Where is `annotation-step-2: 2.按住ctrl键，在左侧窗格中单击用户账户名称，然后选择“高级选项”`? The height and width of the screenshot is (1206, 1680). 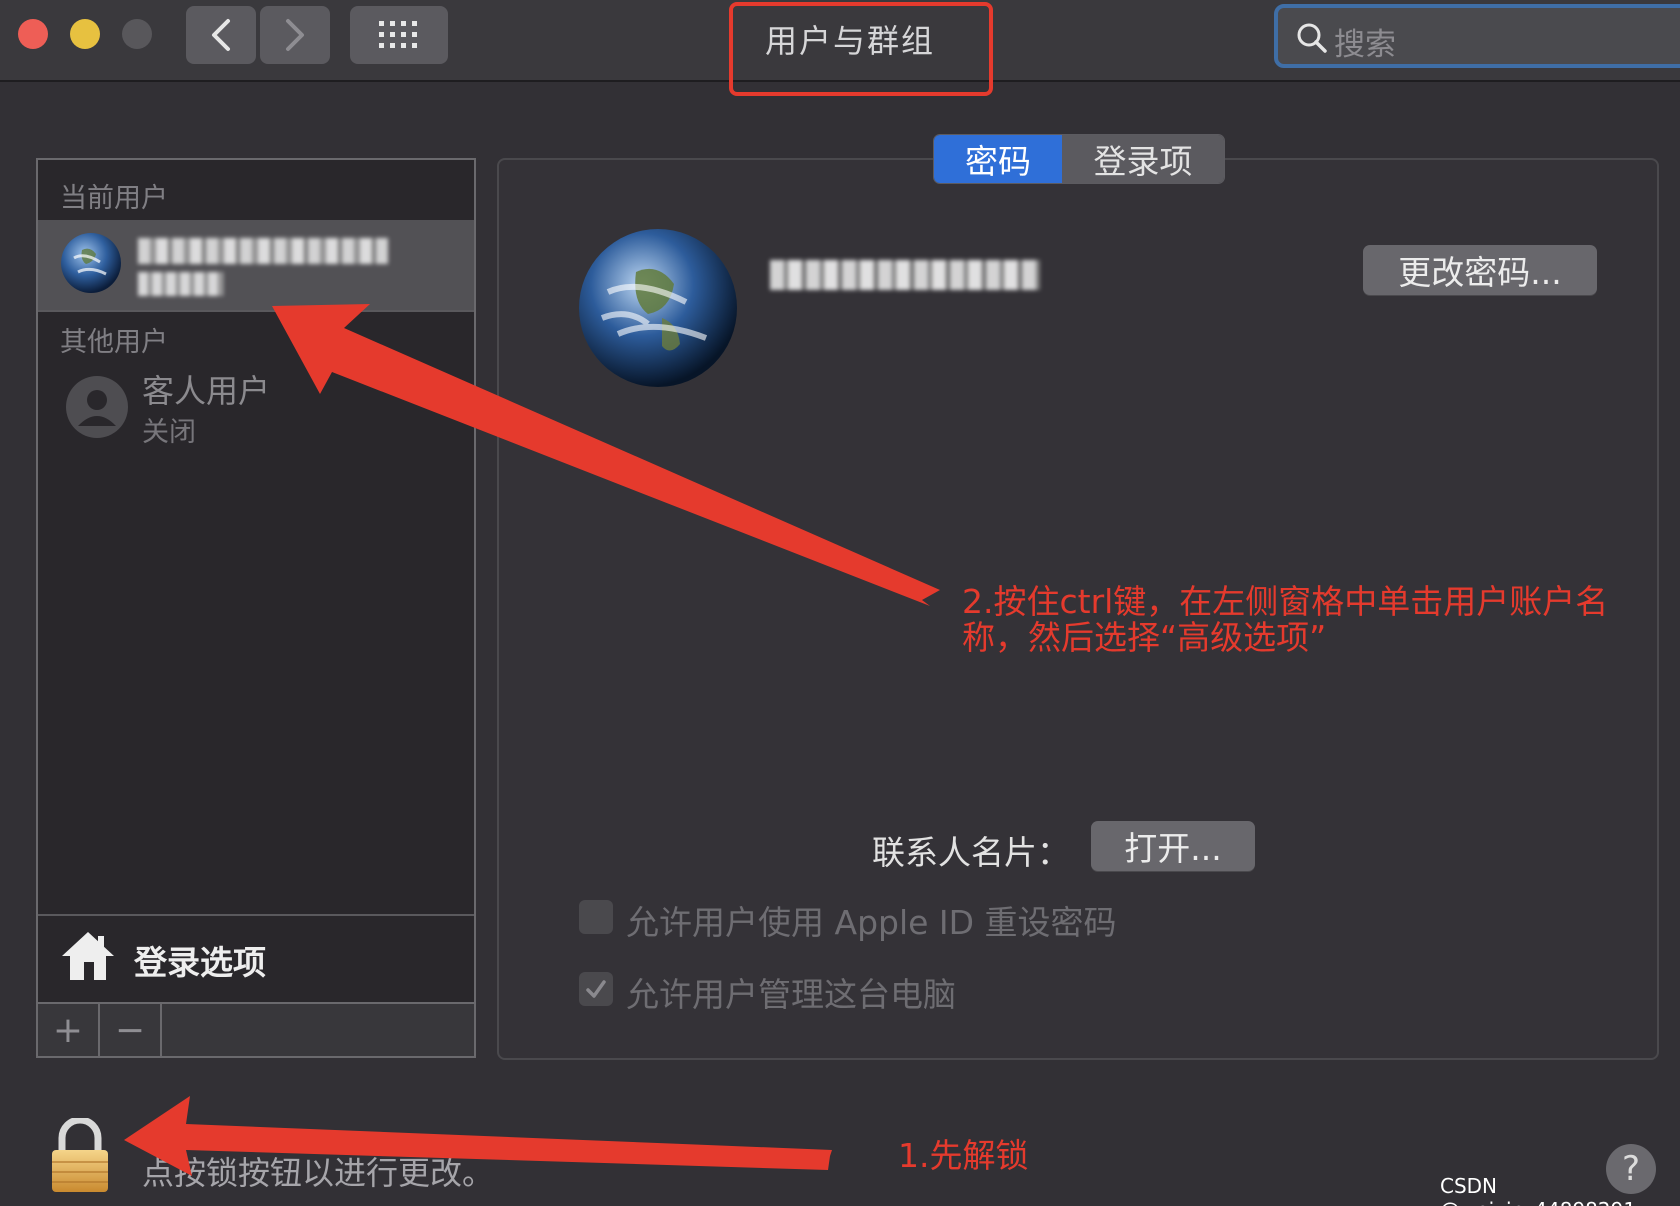
annotation-step-2: 2.按住ctrl键，在左侧窗格中单击用户账户名称，然后选择“高级选项” is located at coordinates (1285, 619).